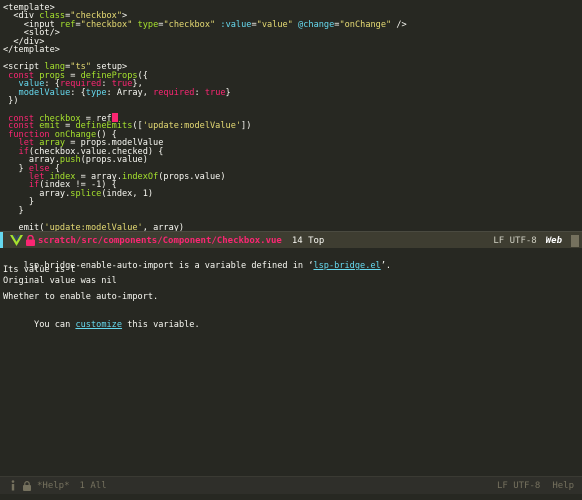 The image size is (582, 500). What do you see at coordinates (199, 92) in the screenshot?
I see `code-token: :` at bounding box center [199, 92].